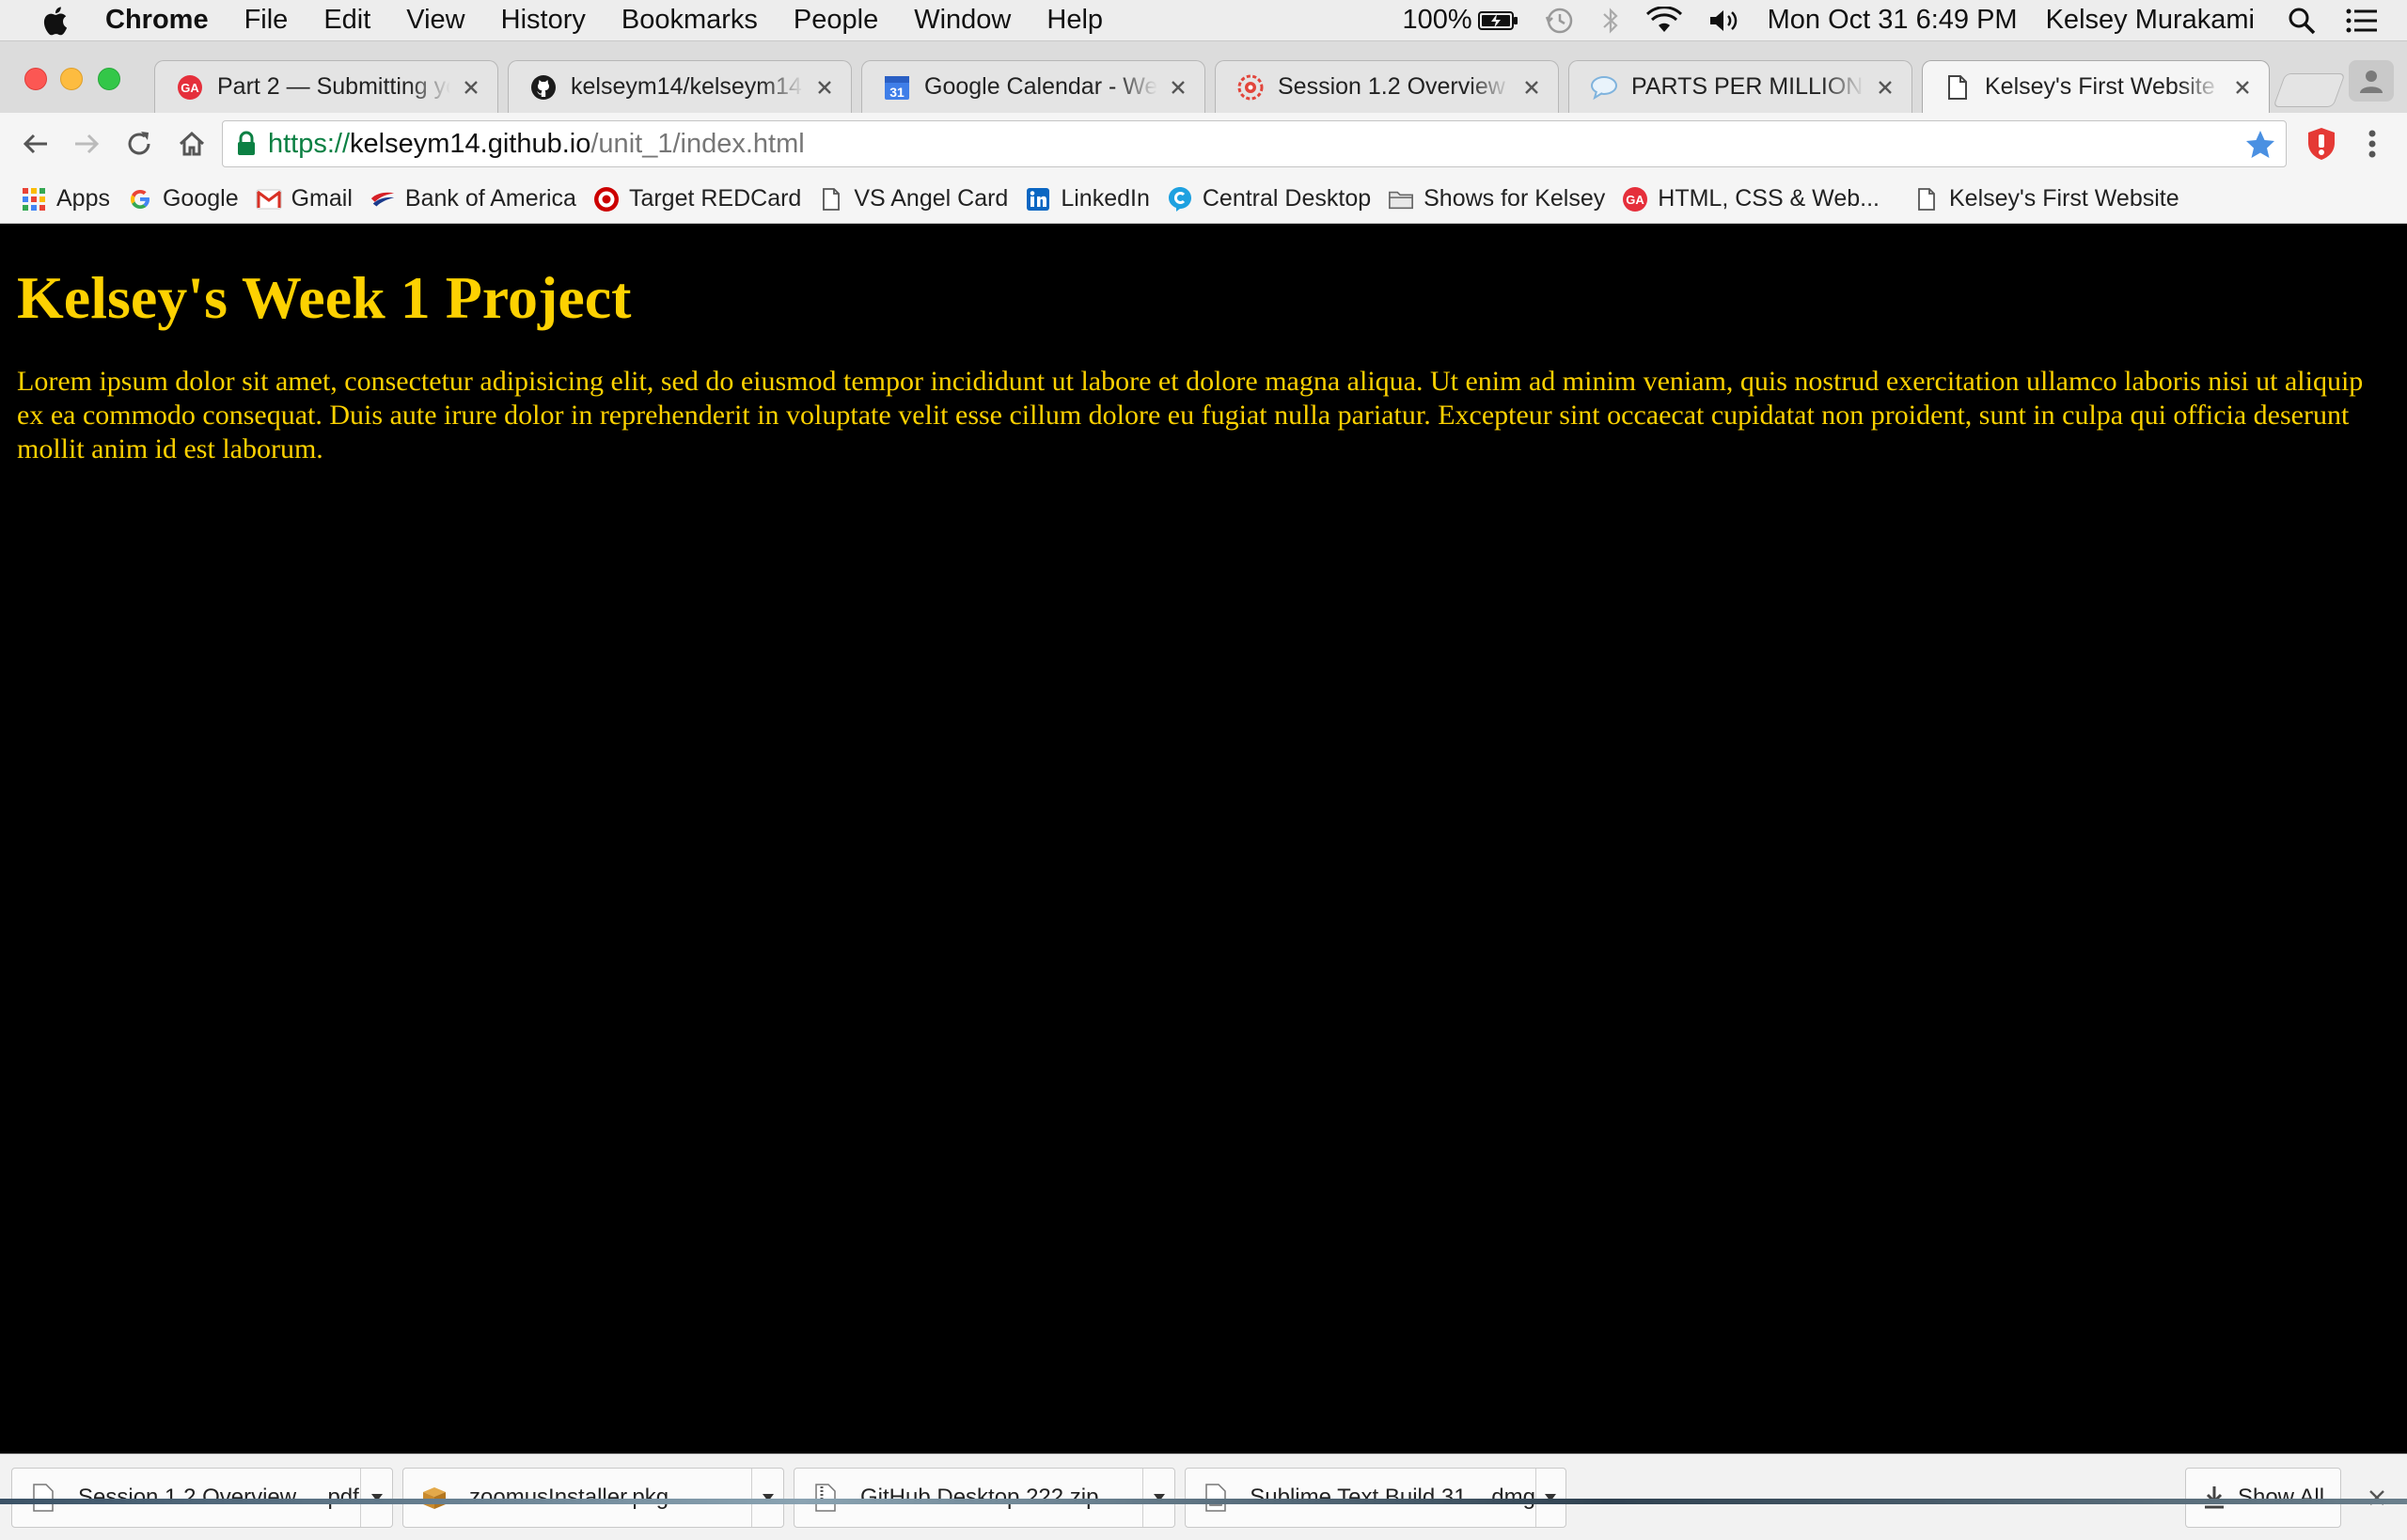 The image size is (2407, 1540). What do you see at coordinates (1040, 87) in the screenshot?
I see `tab-title: Google Calendar - Week` at bounding box center [1040, 87].